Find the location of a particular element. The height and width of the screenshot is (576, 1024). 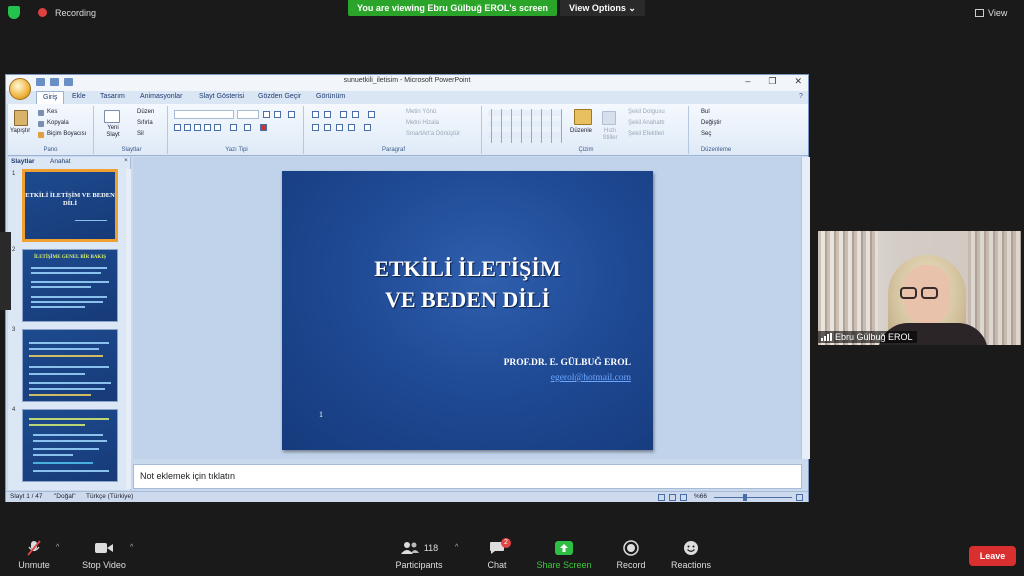

zoom-level: %66 is located at coordinates (700, 496).